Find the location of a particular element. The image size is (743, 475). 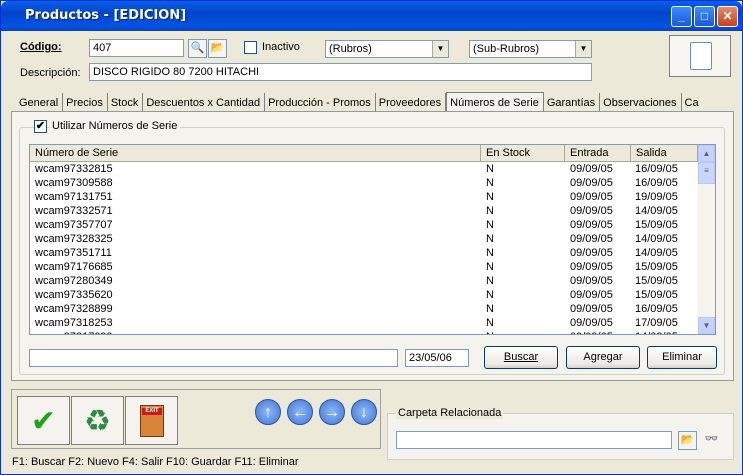

nav-last-button: ↓ is located at coordinates (364, 412).